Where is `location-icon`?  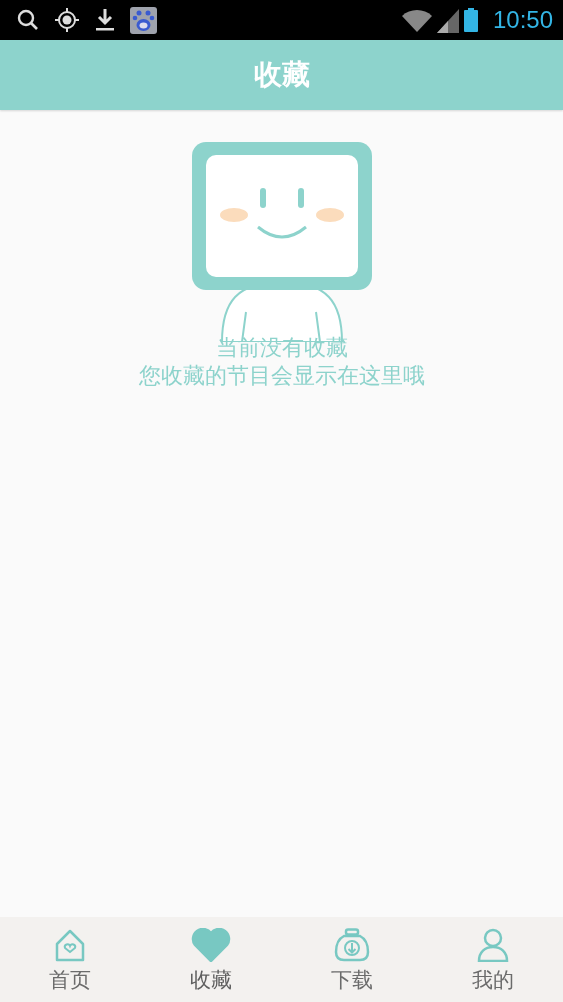
location-icon is located at coordinates (67, 20).